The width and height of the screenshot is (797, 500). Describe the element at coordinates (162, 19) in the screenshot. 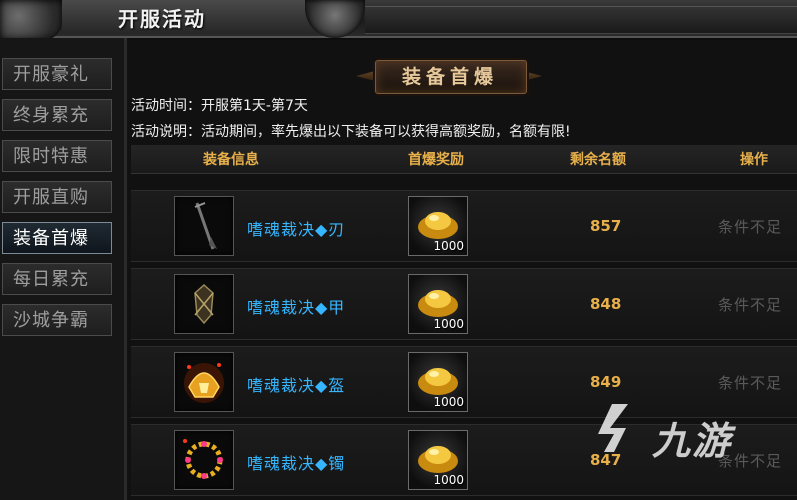

I see `page-title: 开服活动` at that location.